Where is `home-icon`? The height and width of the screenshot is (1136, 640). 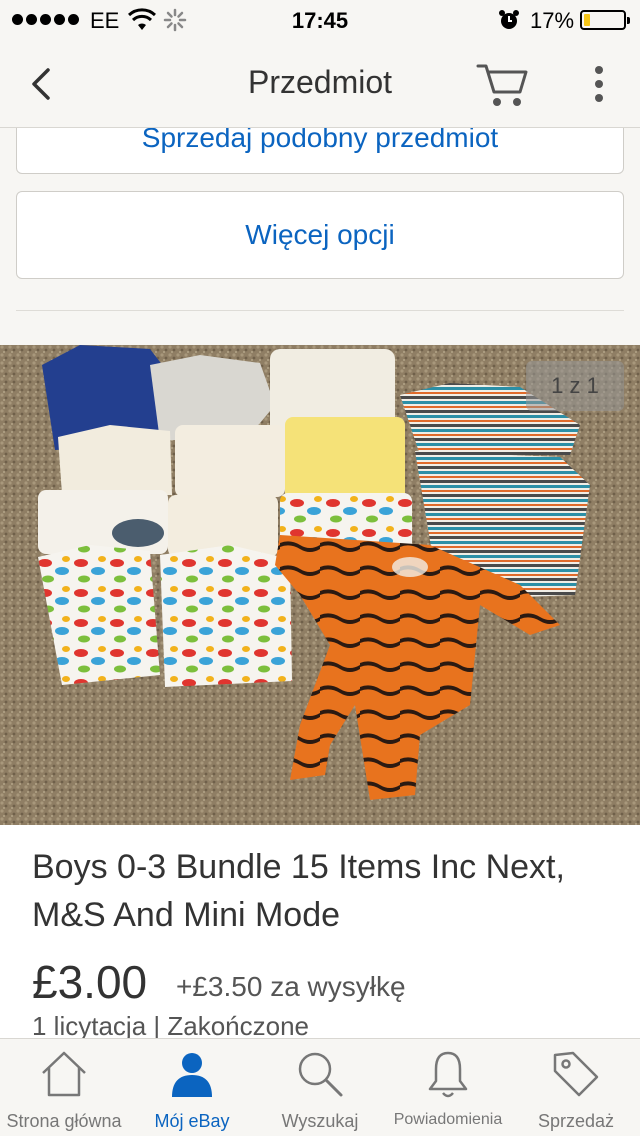
home-icon is located at coordinates (64, 1074).